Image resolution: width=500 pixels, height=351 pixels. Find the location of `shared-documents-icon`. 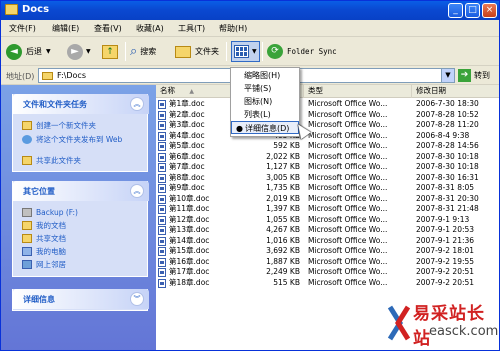

shared-documents-icon is located at coordinates (27, 238).